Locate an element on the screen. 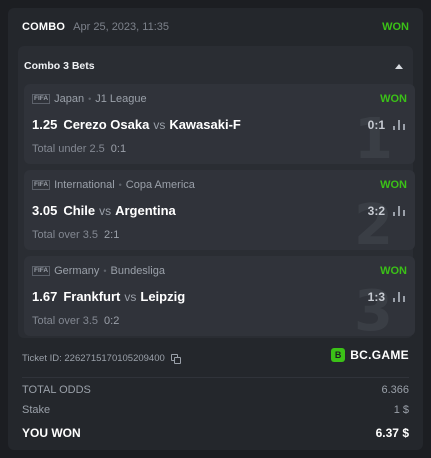  divider is located at coordinates (215, 377).